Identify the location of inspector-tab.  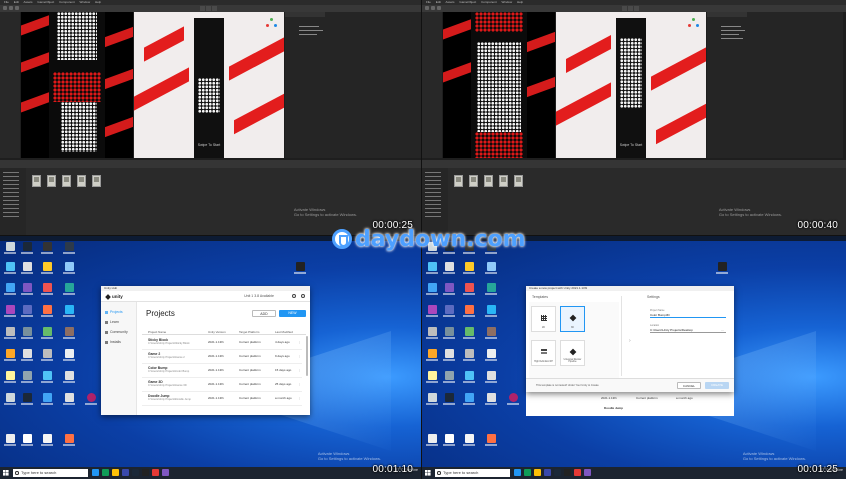
(727, 14).